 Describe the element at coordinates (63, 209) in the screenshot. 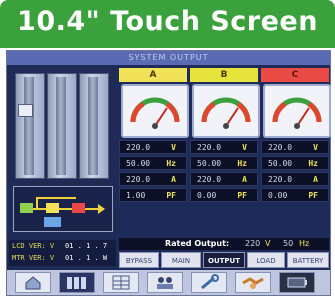

I see `power-flow-diagram` at that location.